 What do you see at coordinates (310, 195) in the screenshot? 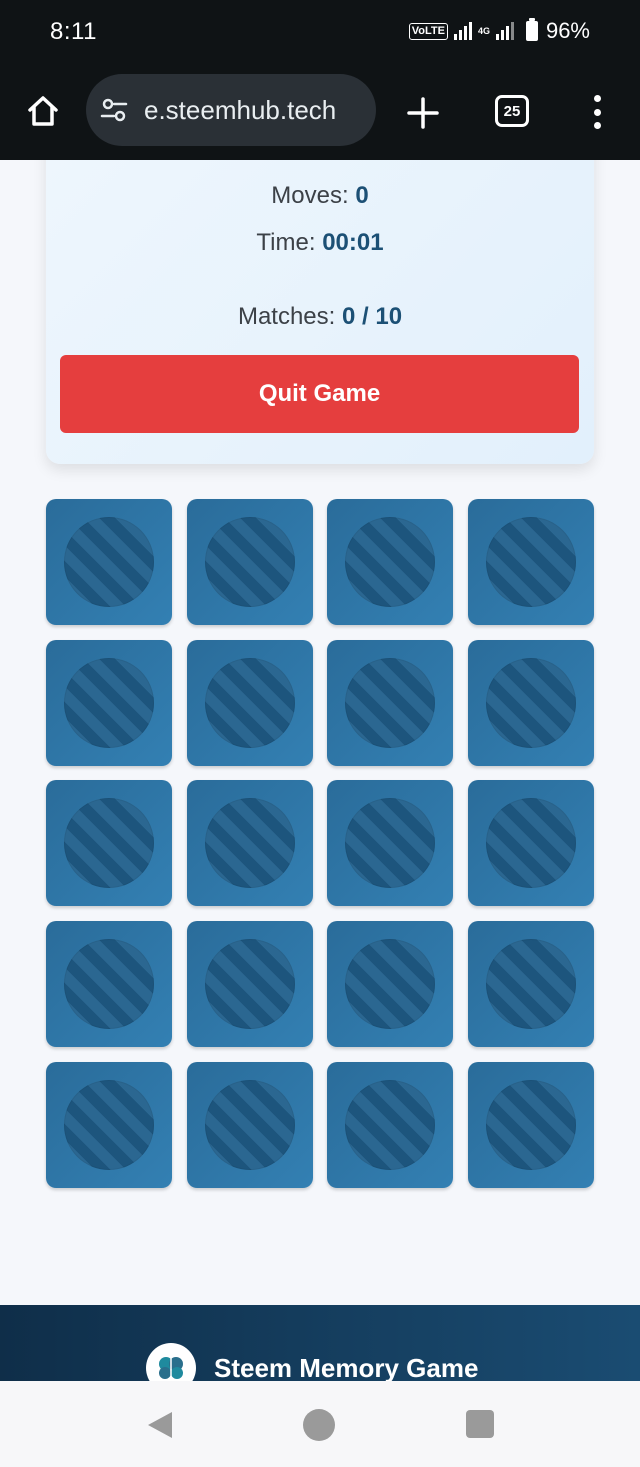
I see `moves-label: Moves:` at bounding box center [310, 195].